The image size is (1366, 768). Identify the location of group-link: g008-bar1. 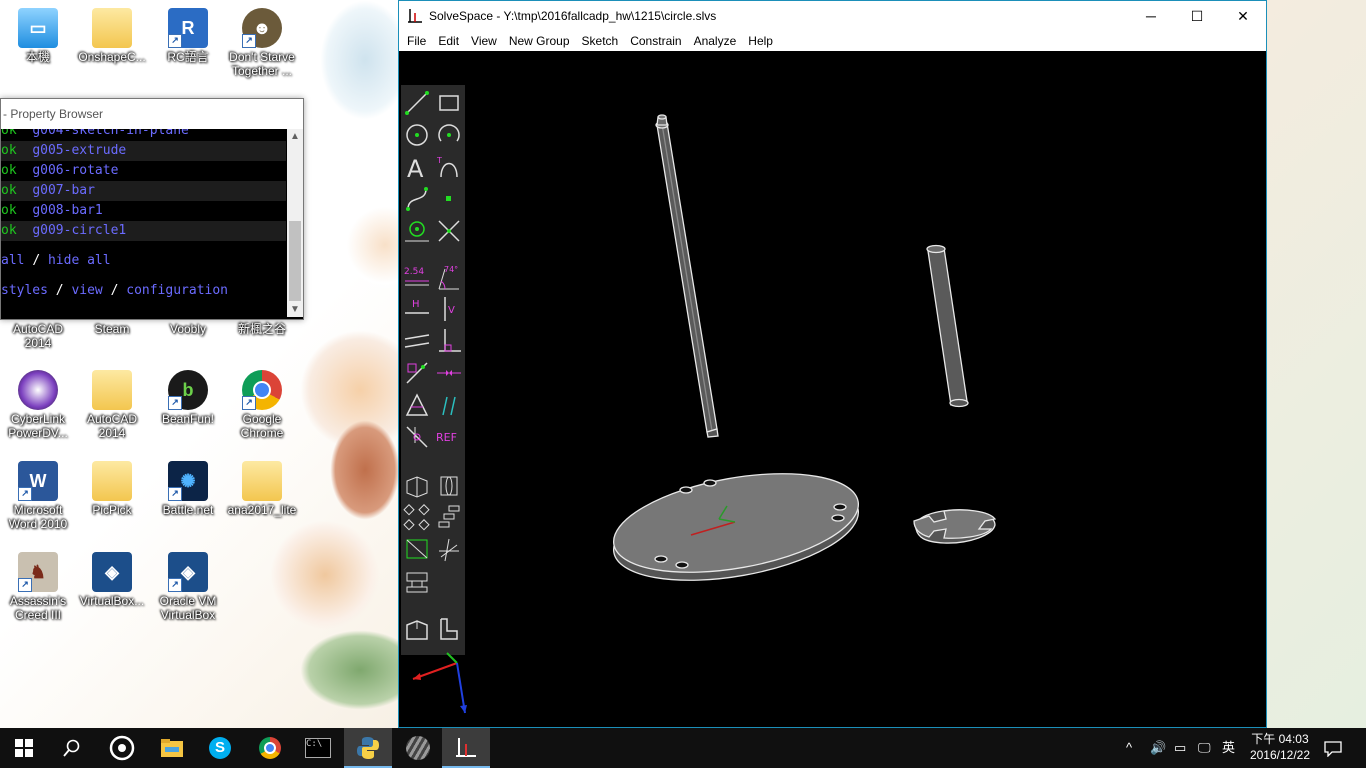
(67, 210).